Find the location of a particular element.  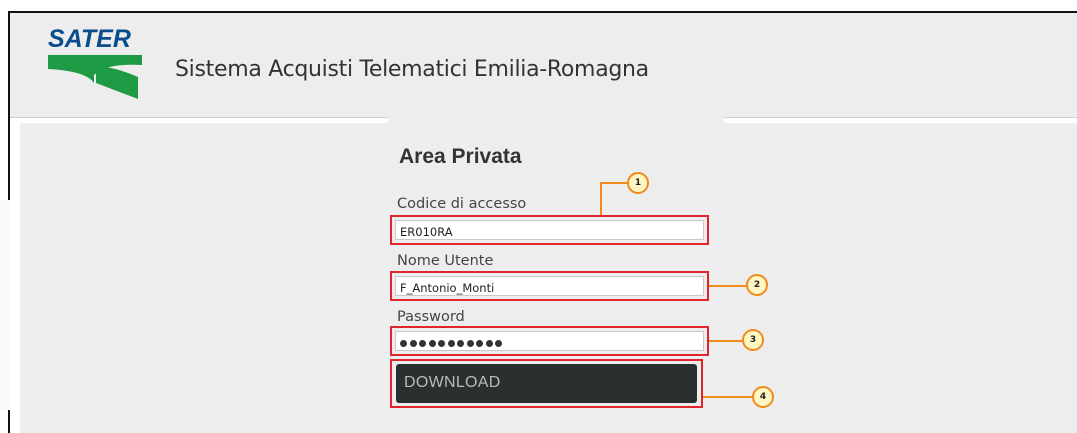

username-input: F_Antonio_Monti is located at coordinates (549, 286).